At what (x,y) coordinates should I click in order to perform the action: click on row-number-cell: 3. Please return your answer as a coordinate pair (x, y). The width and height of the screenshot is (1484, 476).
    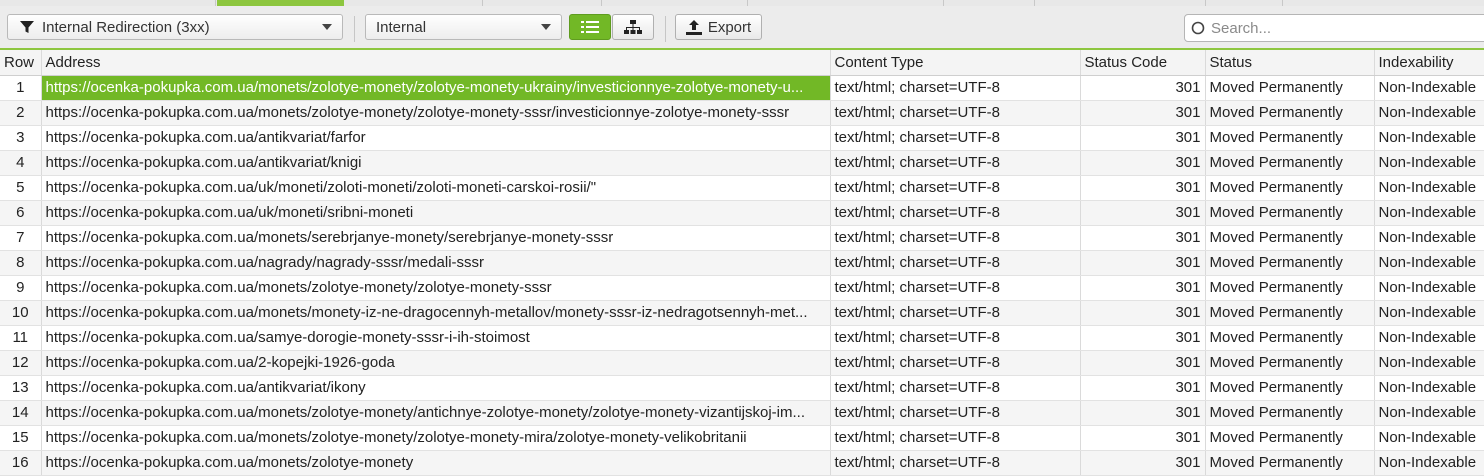
    Looking at the image, I should click on (21, 138).